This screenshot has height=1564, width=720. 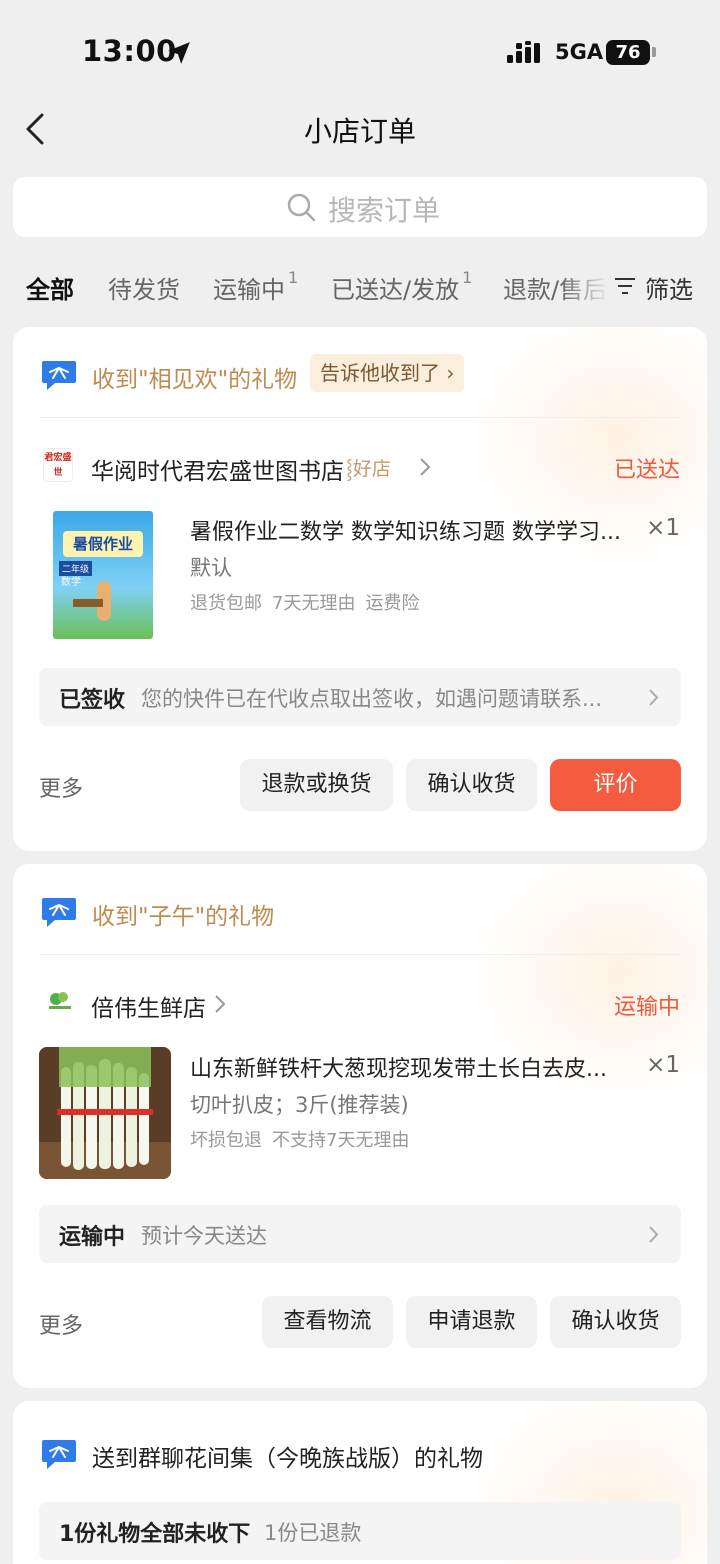 I want to click on review-button: 评价, so click(x=615, y=785).